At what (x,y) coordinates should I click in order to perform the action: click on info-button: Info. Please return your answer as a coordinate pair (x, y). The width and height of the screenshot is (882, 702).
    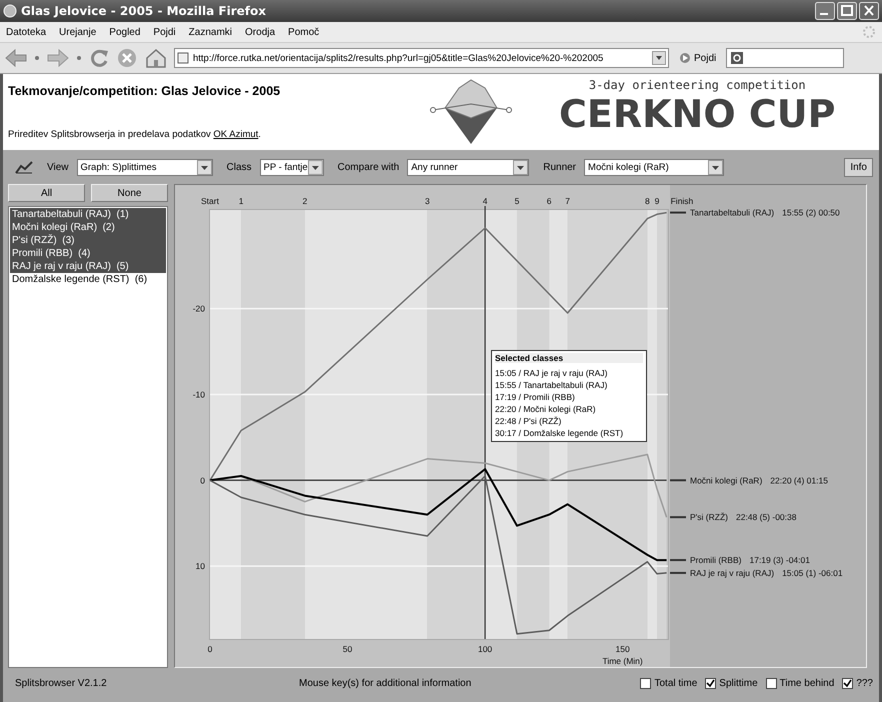
    Looking at the image, I should click on (858, 167).